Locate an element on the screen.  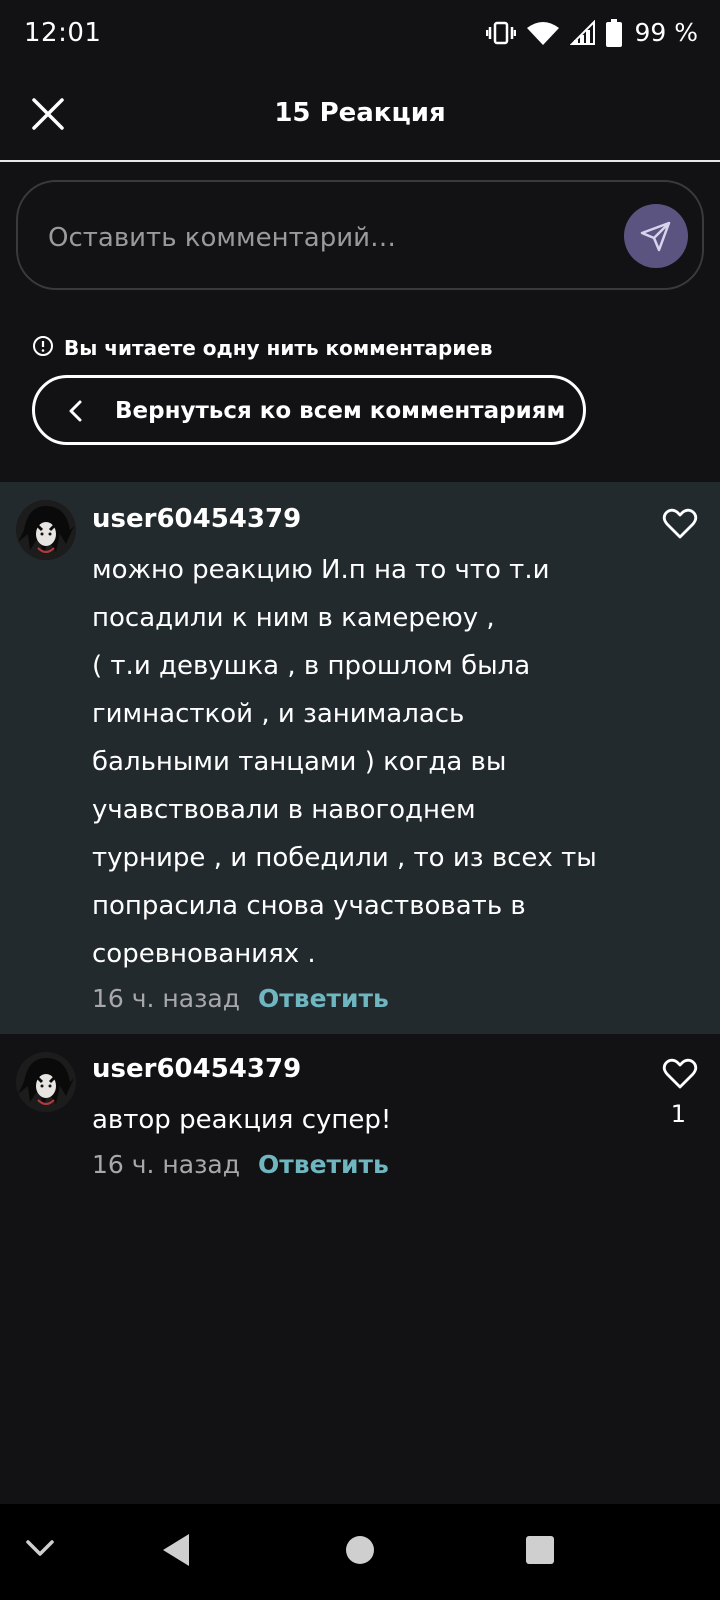
chevron-down-icon is located at coordinates (40, 1548).